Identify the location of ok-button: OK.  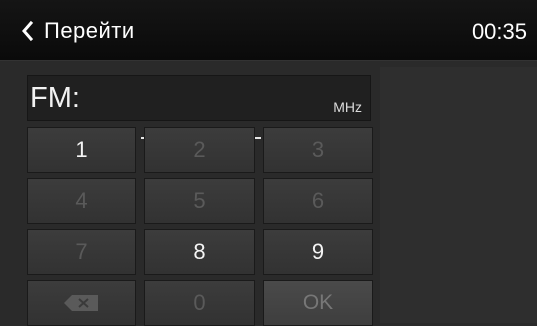
(318, 303).